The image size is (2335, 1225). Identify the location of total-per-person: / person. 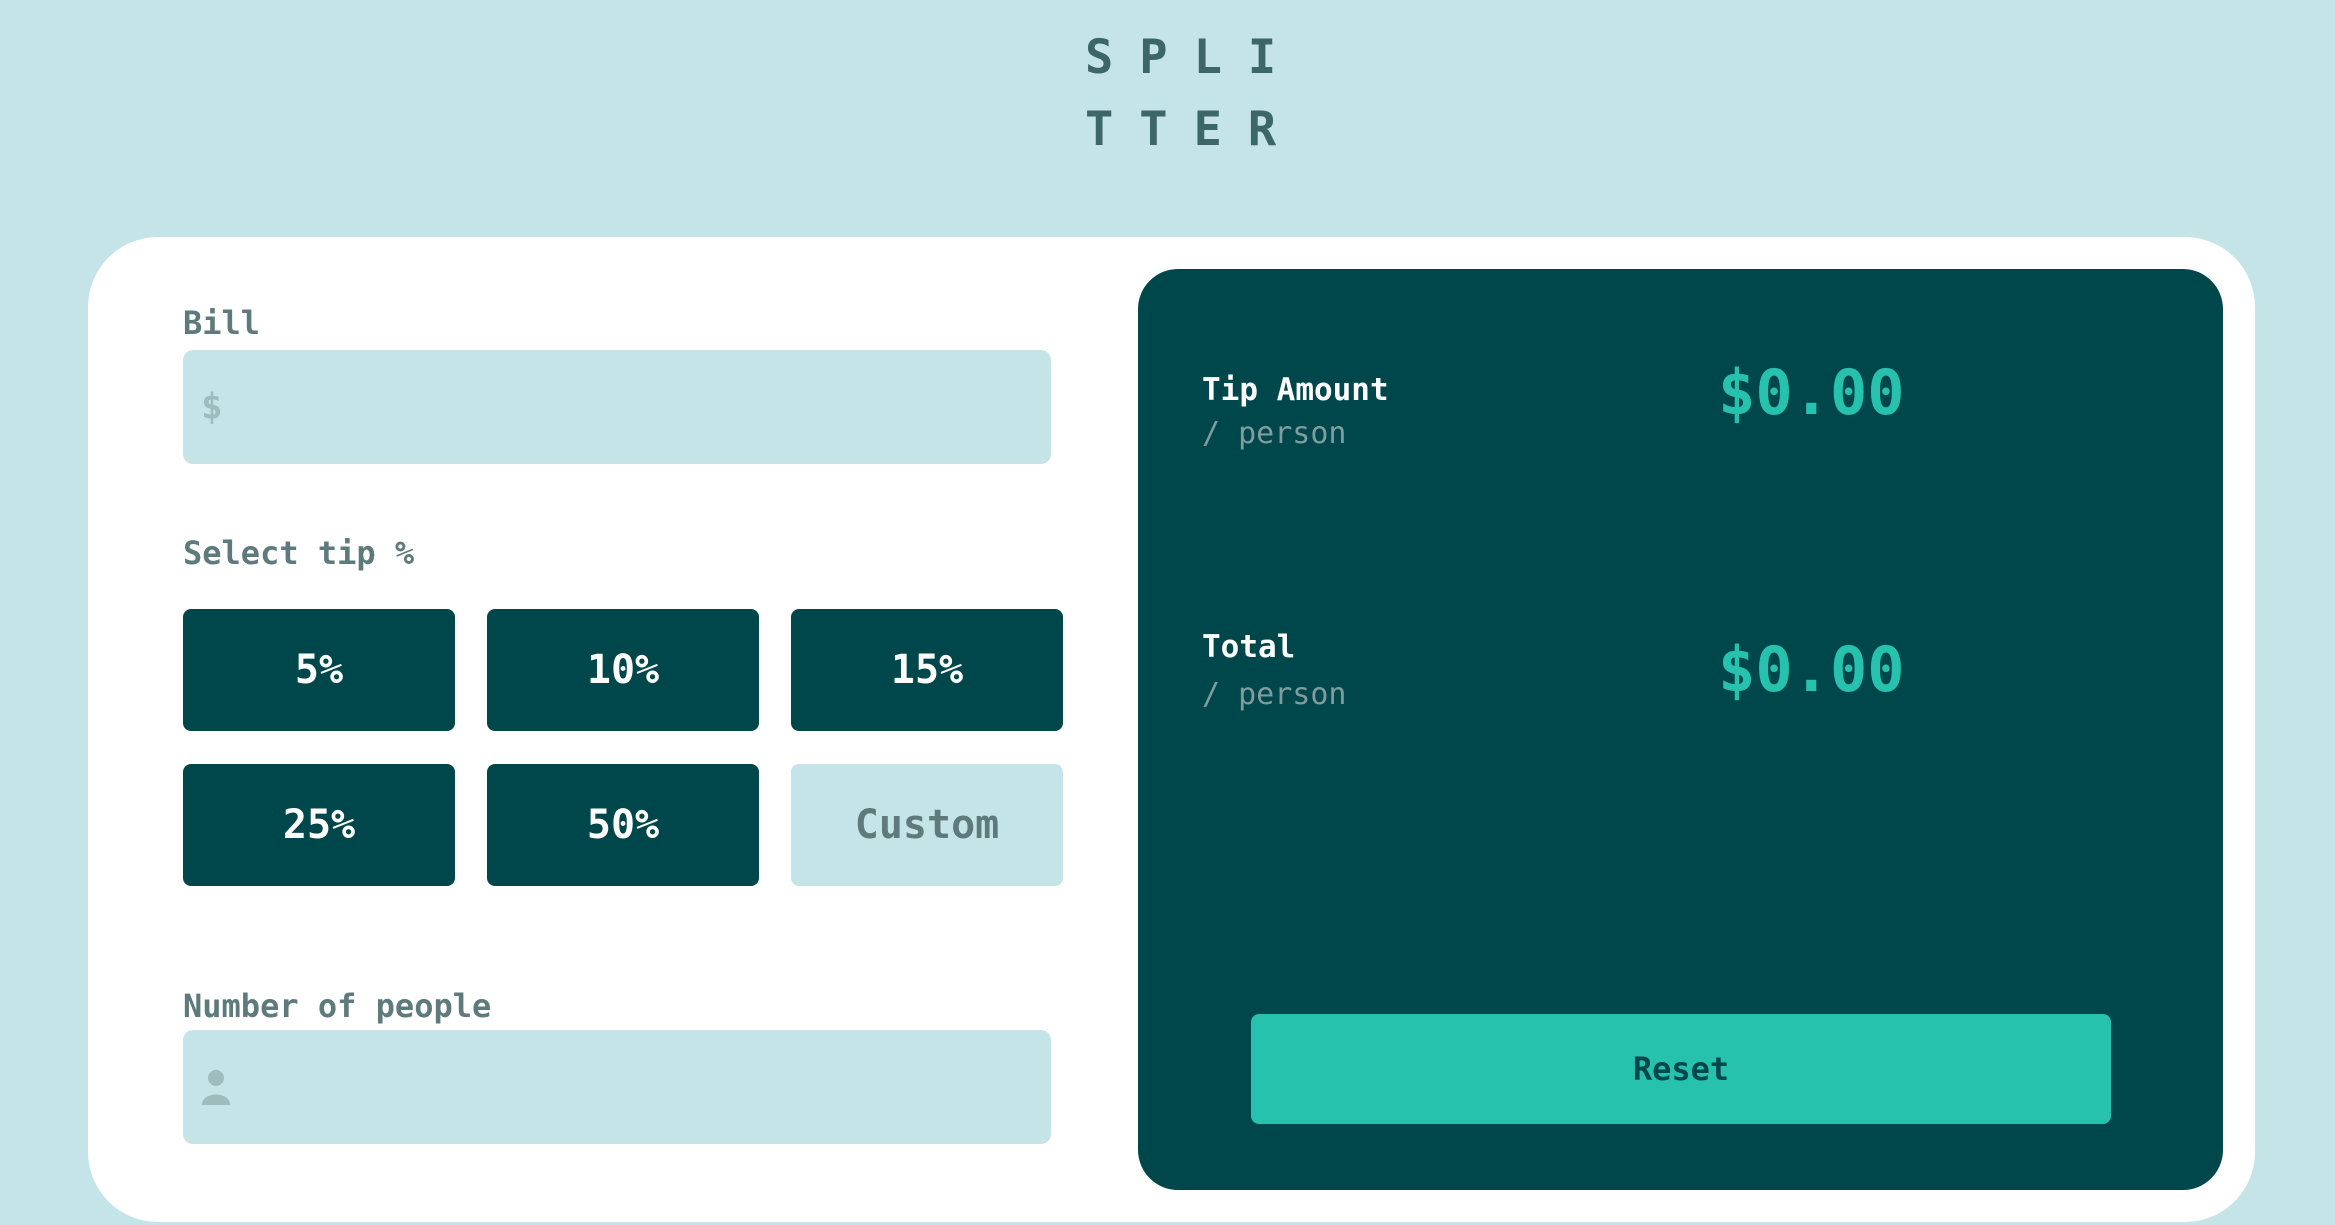
(1274, 694).